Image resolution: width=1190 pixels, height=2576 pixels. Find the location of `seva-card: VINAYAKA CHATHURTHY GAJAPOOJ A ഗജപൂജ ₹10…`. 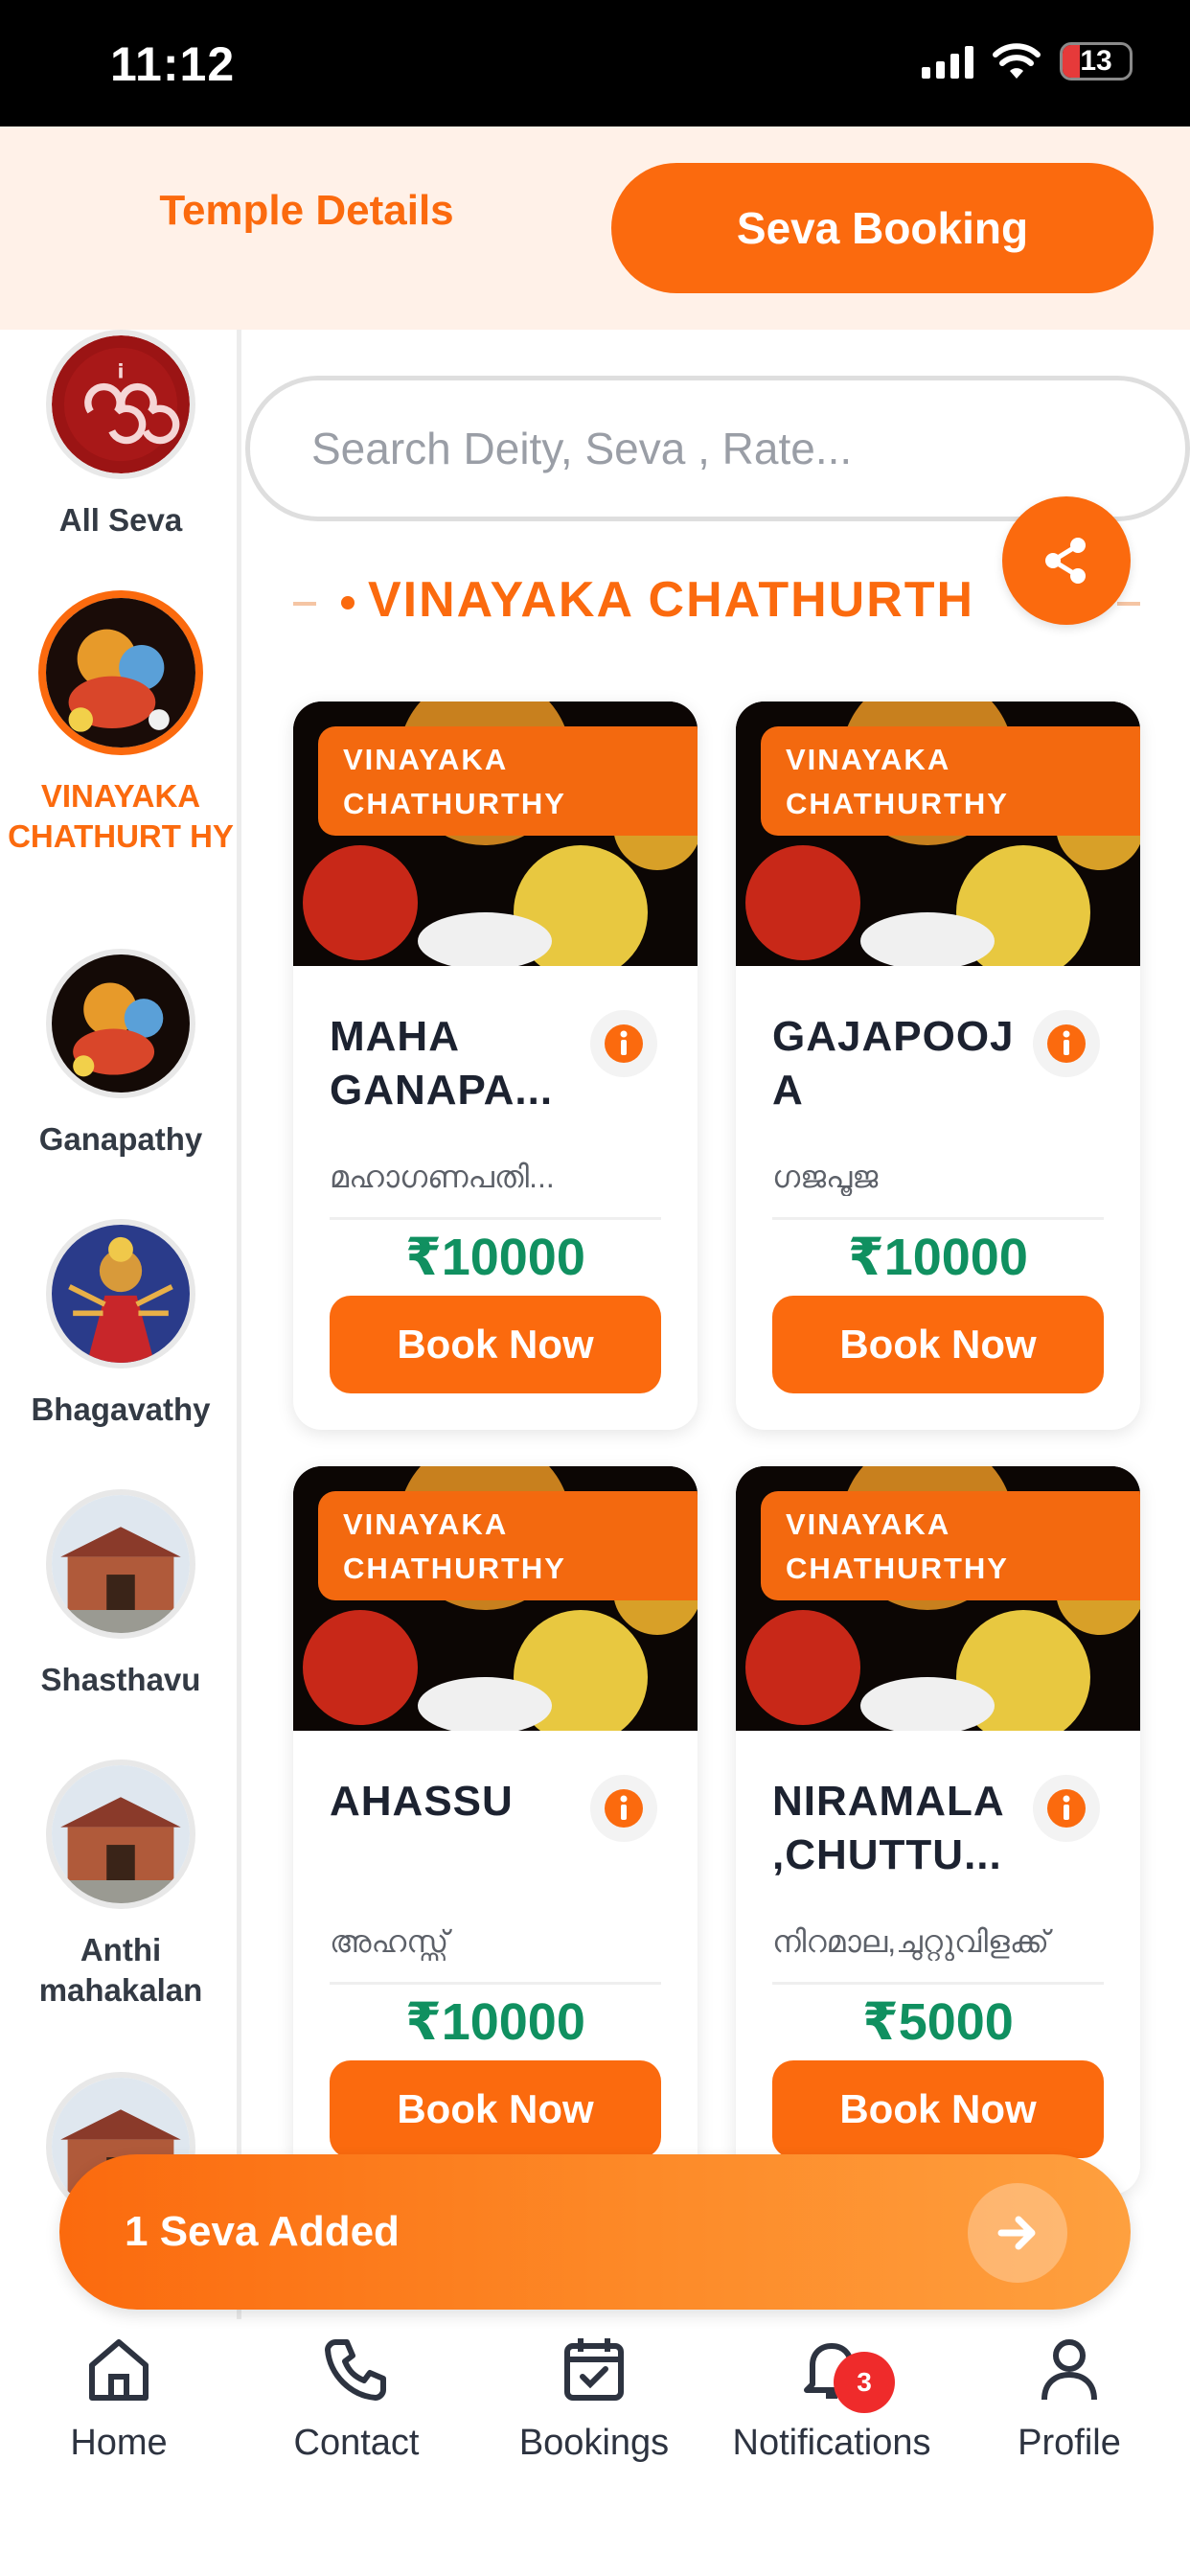

seva-card: VINAYAKA CHATHURTHY GAJAPOOJ A ഗജപൂജ ₹10… is located at coordinates (938, 1066).